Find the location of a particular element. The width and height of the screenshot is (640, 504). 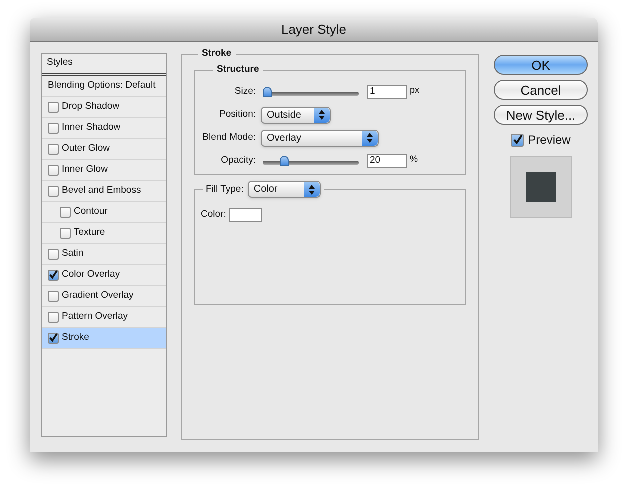

field-label: Opacity: is located at coordinates (238, 161).